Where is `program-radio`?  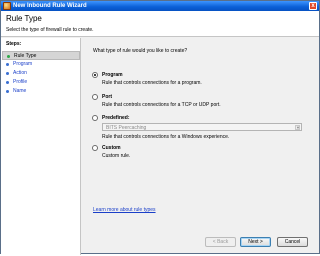
program-radio is located at coordinates (95, 75).